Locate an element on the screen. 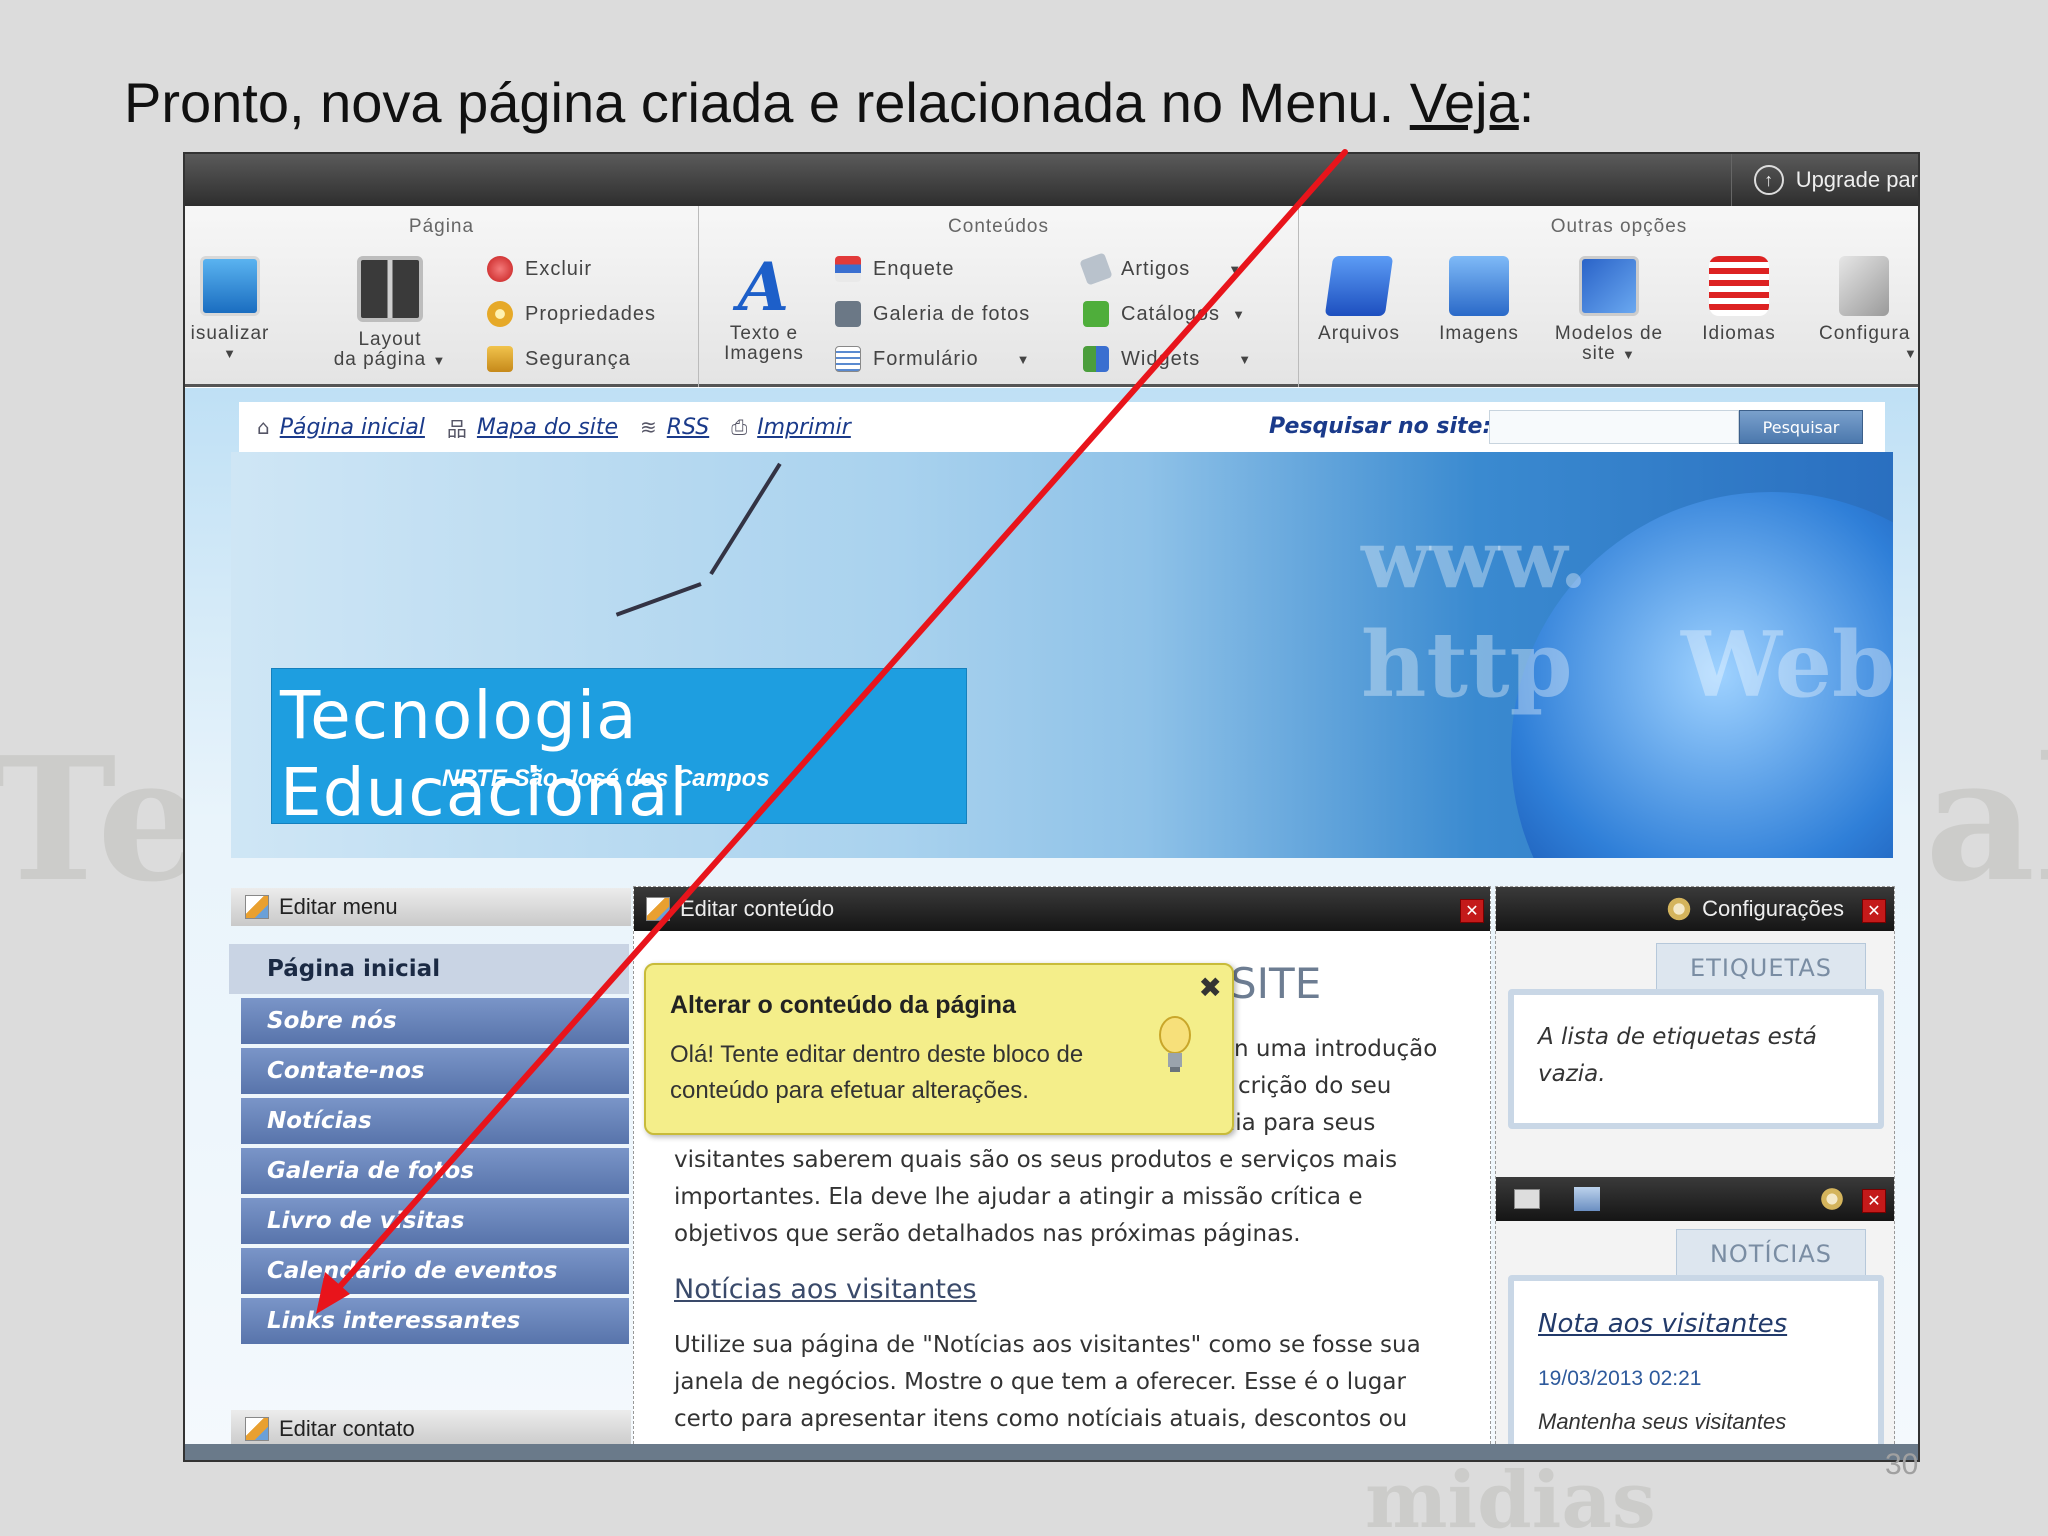  propriedades-button: Propriedades is located at coordinates (571, 314).